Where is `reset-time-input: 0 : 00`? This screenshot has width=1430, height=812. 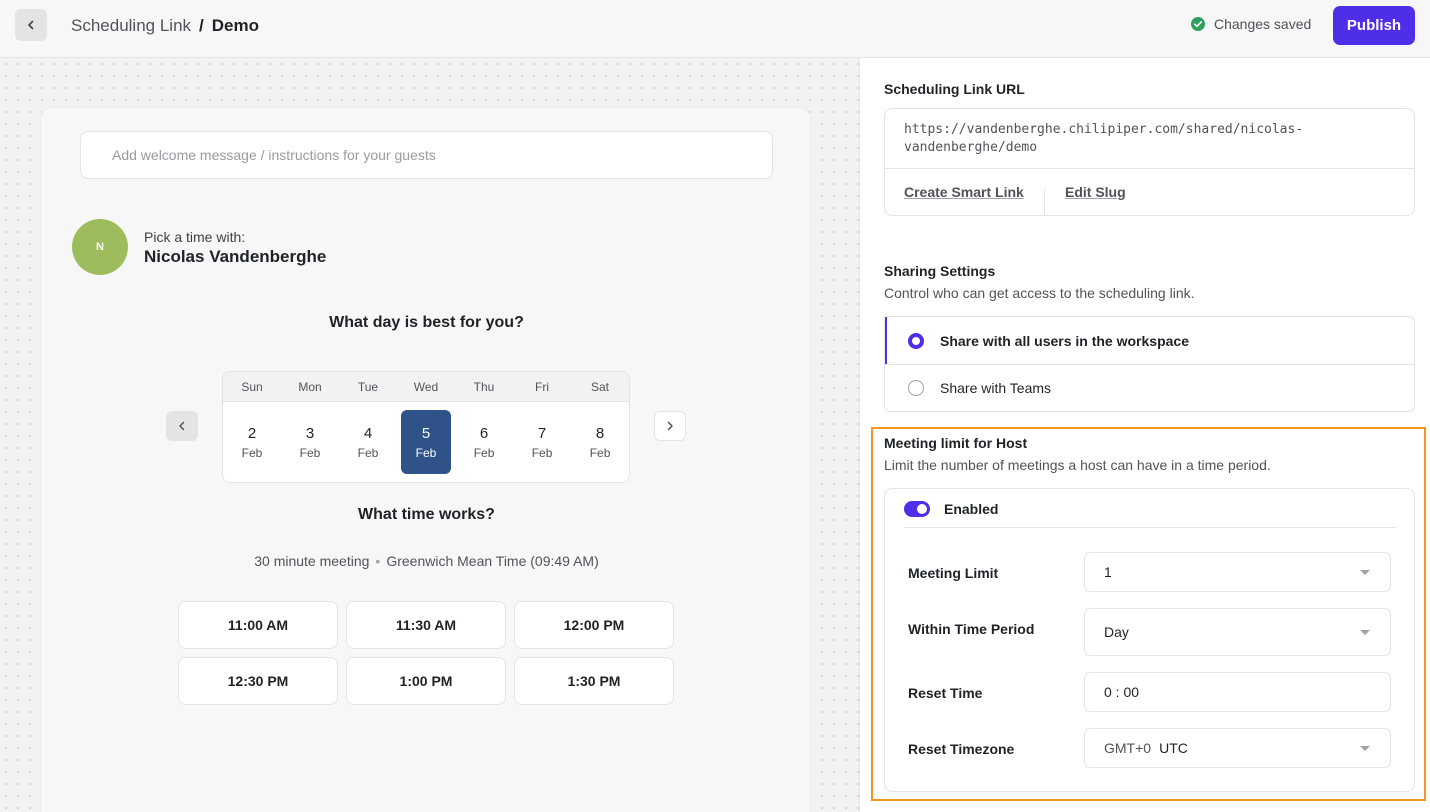 reset-time-input: 0 : 00 is located at coordinates (1237, 692).